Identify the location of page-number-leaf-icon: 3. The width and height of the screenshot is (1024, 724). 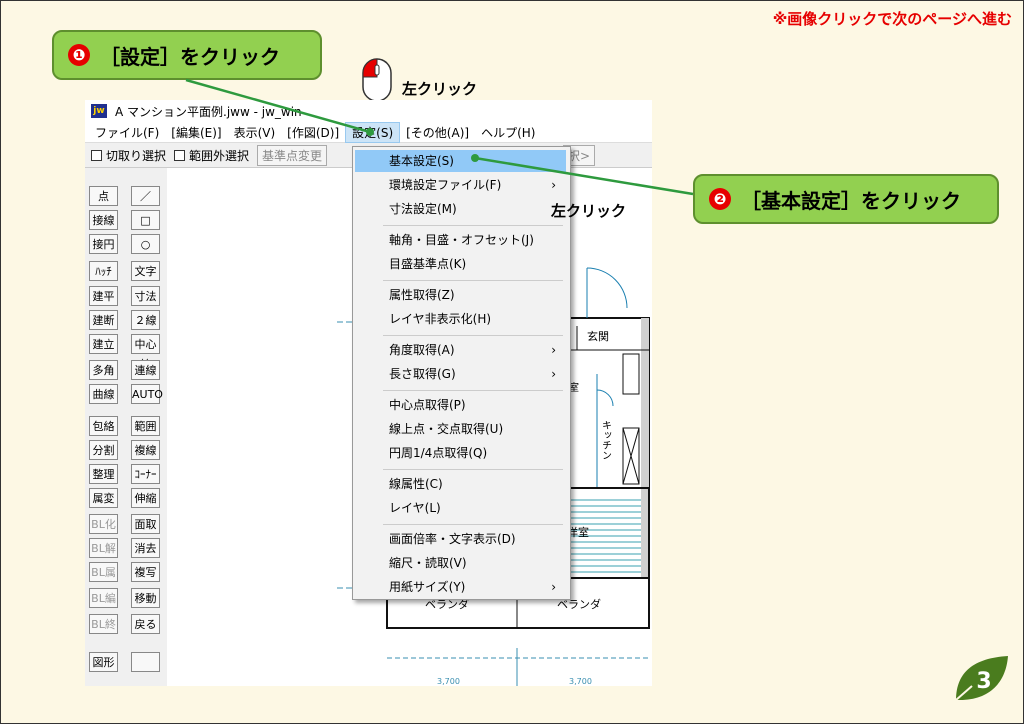
(981, 678).